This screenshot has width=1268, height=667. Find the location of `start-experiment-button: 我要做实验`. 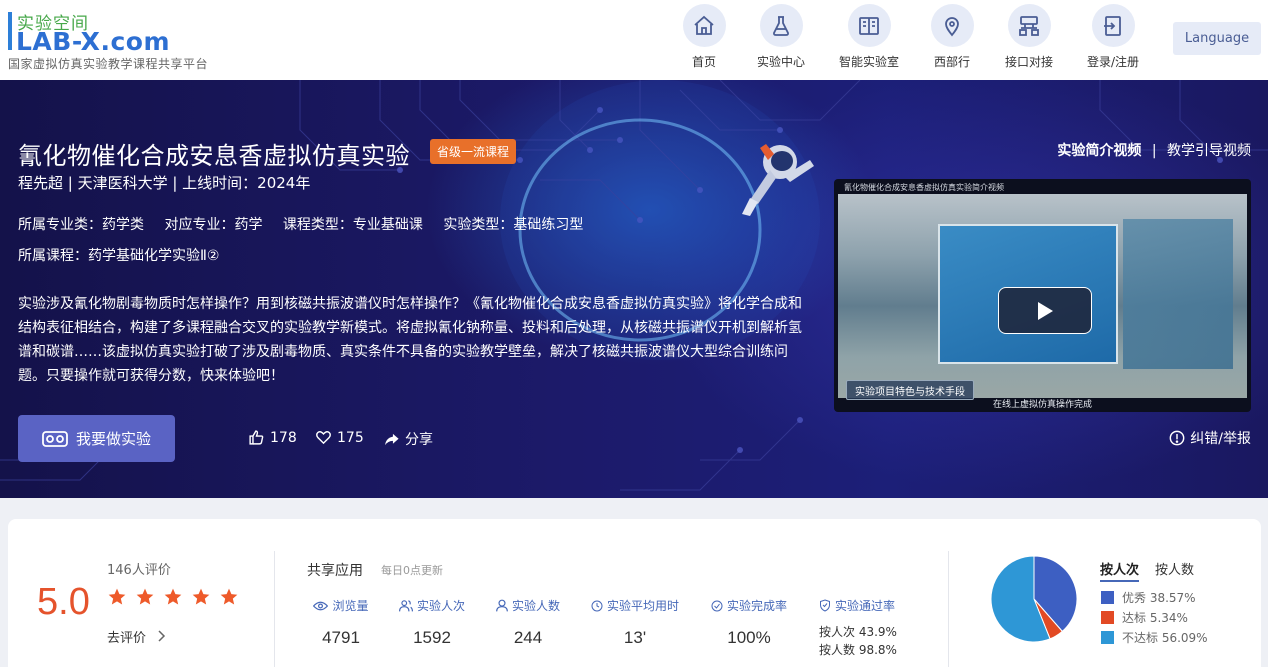

start-experiment-button: 我要做实验 is located at coordinates (96, 438).